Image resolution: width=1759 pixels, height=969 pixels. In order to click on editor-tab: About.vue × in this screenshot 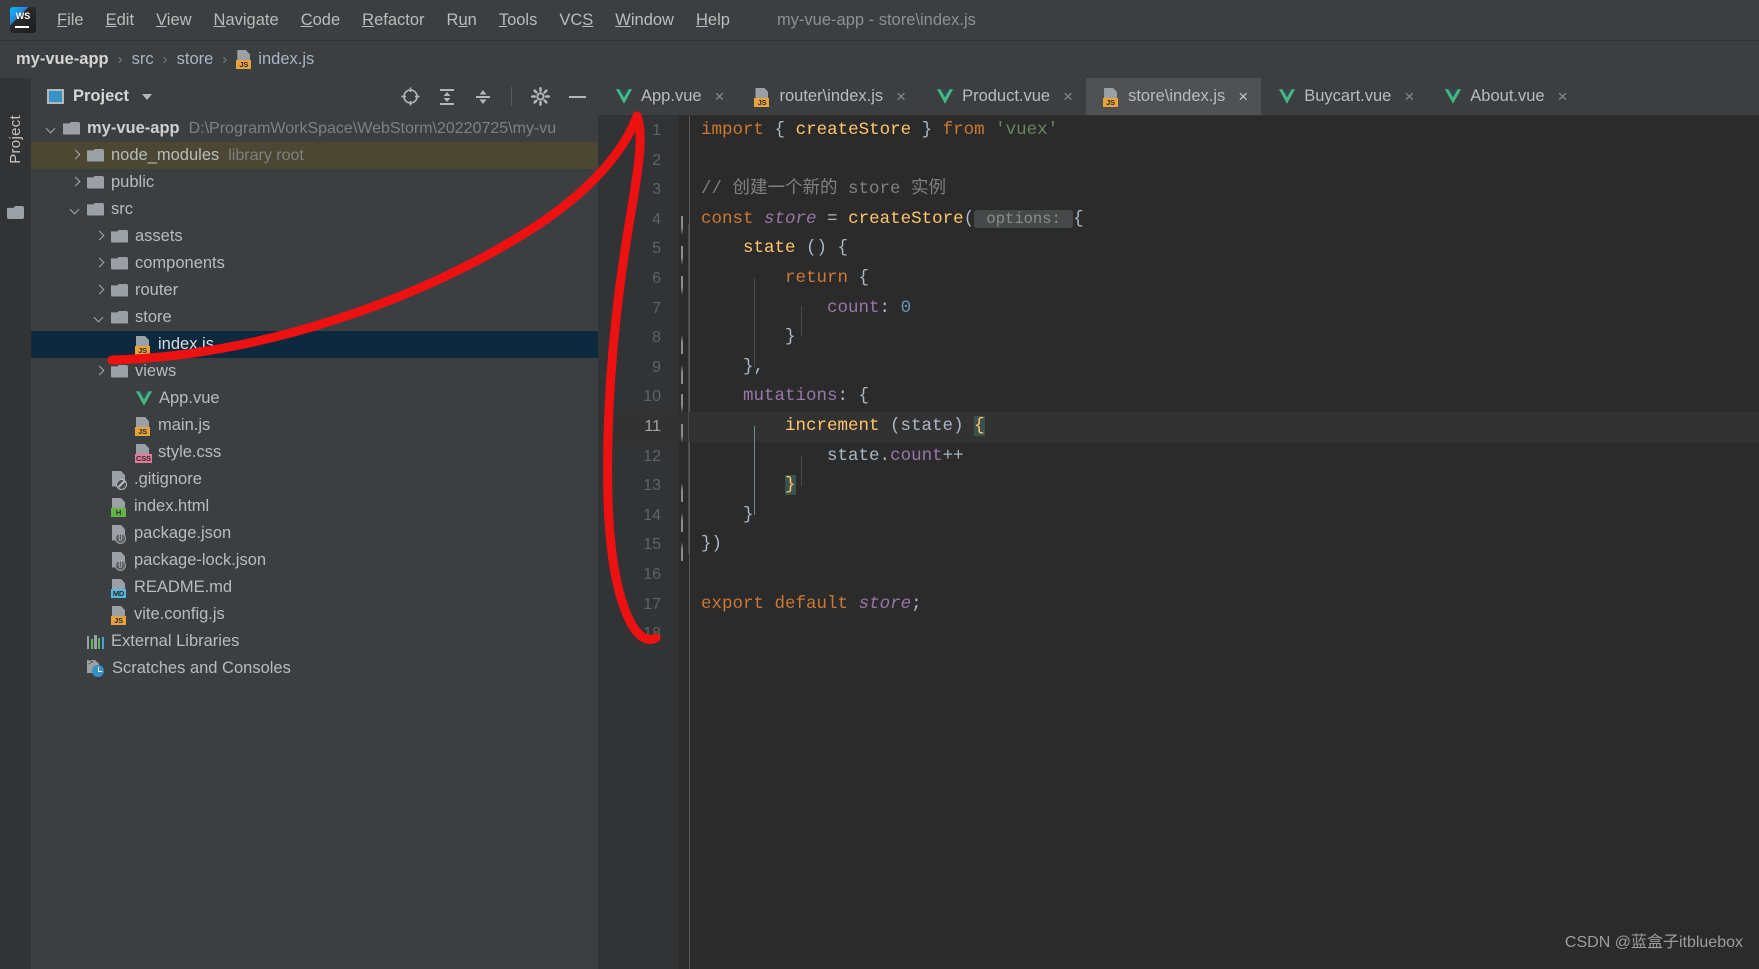, I will do `click(1503, 96)`.